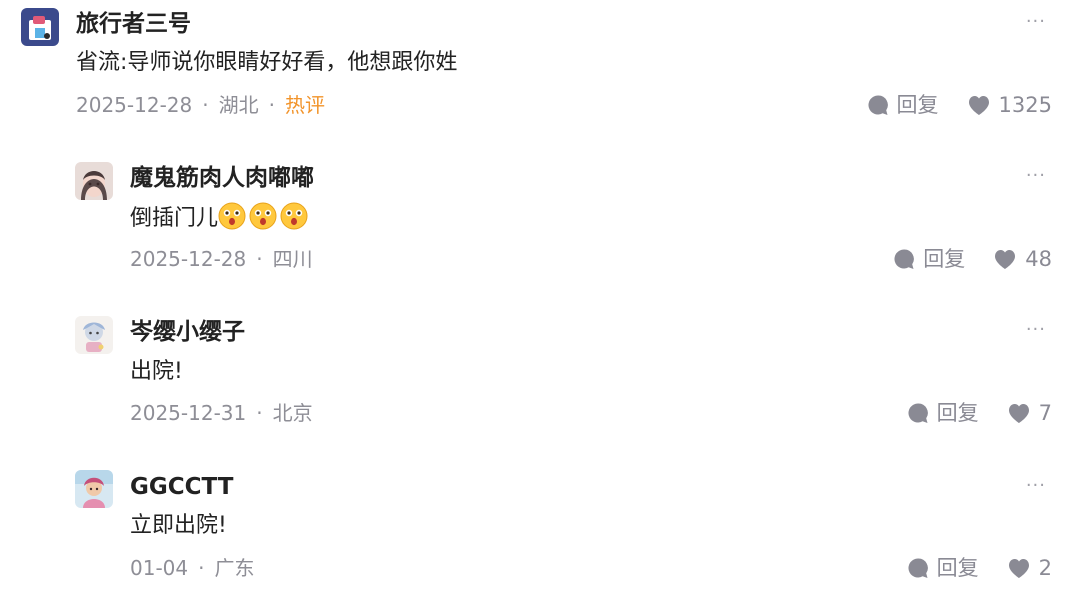  I want to click on comment-location: 四川, so click(292, 259).